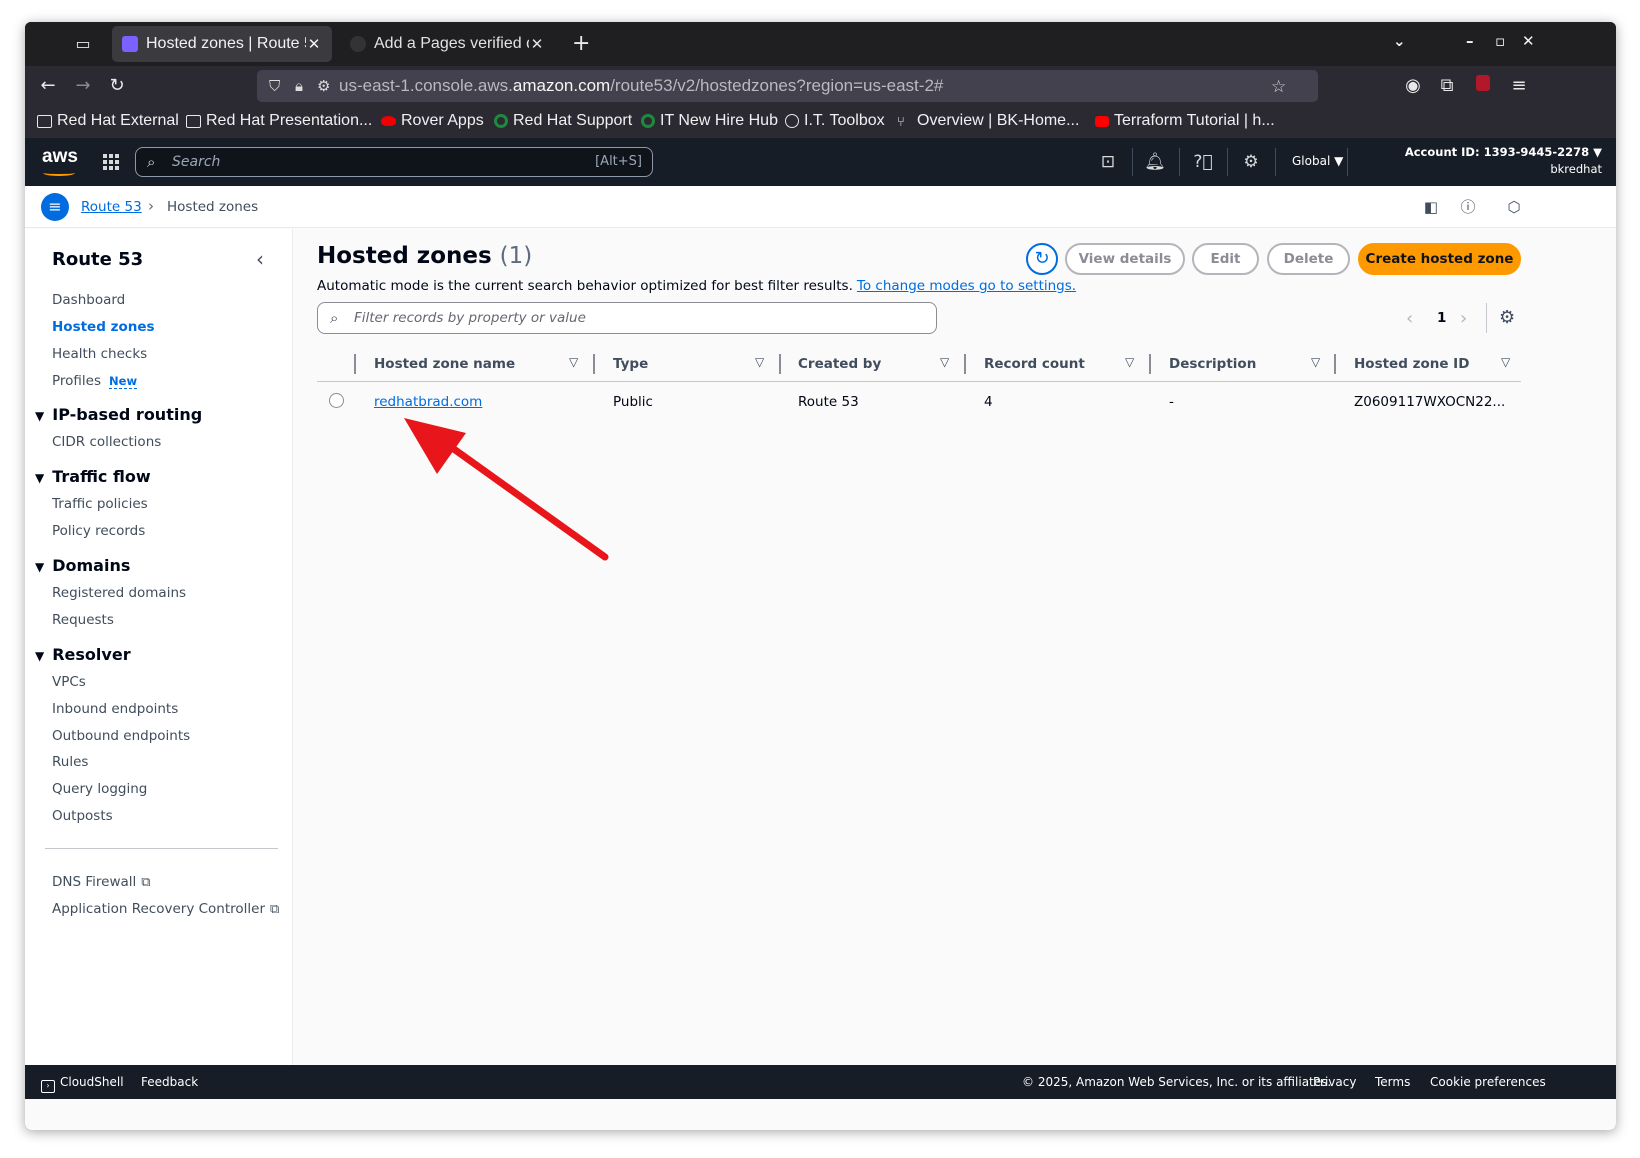 This screenshot has height=1158, width=1640. I want to click on panel-icon: ◧, so click(1431, 207).